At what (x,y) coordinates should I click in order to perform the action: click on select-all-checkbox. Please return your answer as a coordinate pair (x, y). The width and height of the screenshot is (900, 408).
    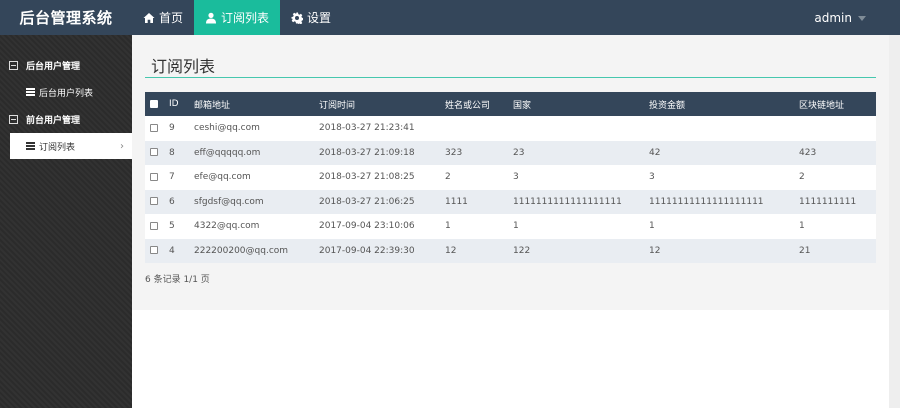
    Looking at the image, I should click on (157, 104).